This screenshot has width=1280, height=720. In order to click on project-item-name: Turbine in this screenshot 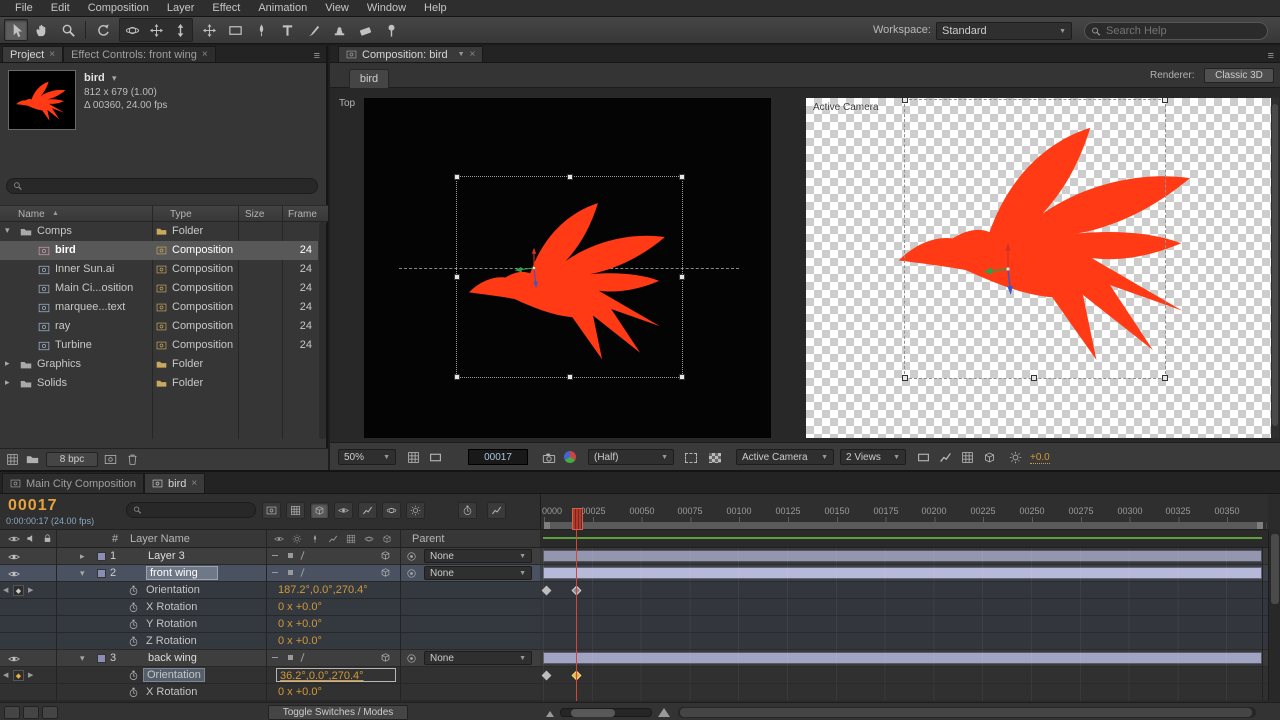, I will do `click(73, 345)`.